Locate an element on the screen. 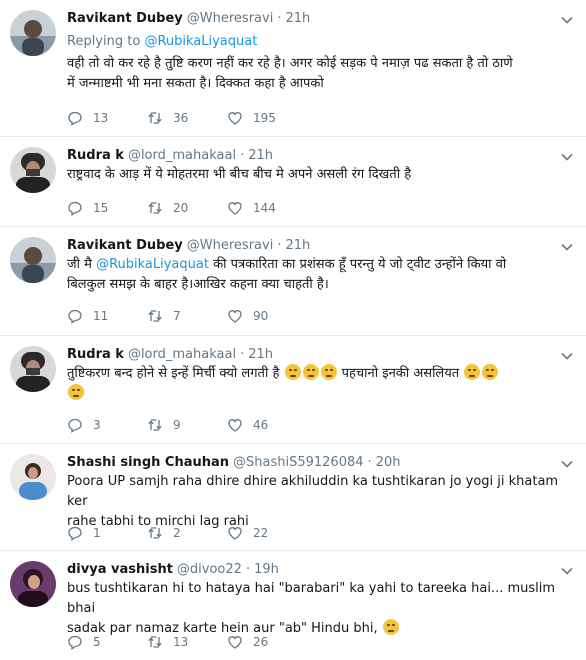  retweet-button: 2 is located at coordinates (187, 533).